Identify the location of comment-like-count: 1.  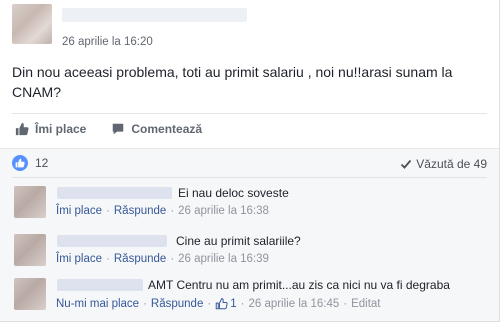
(226, 303).